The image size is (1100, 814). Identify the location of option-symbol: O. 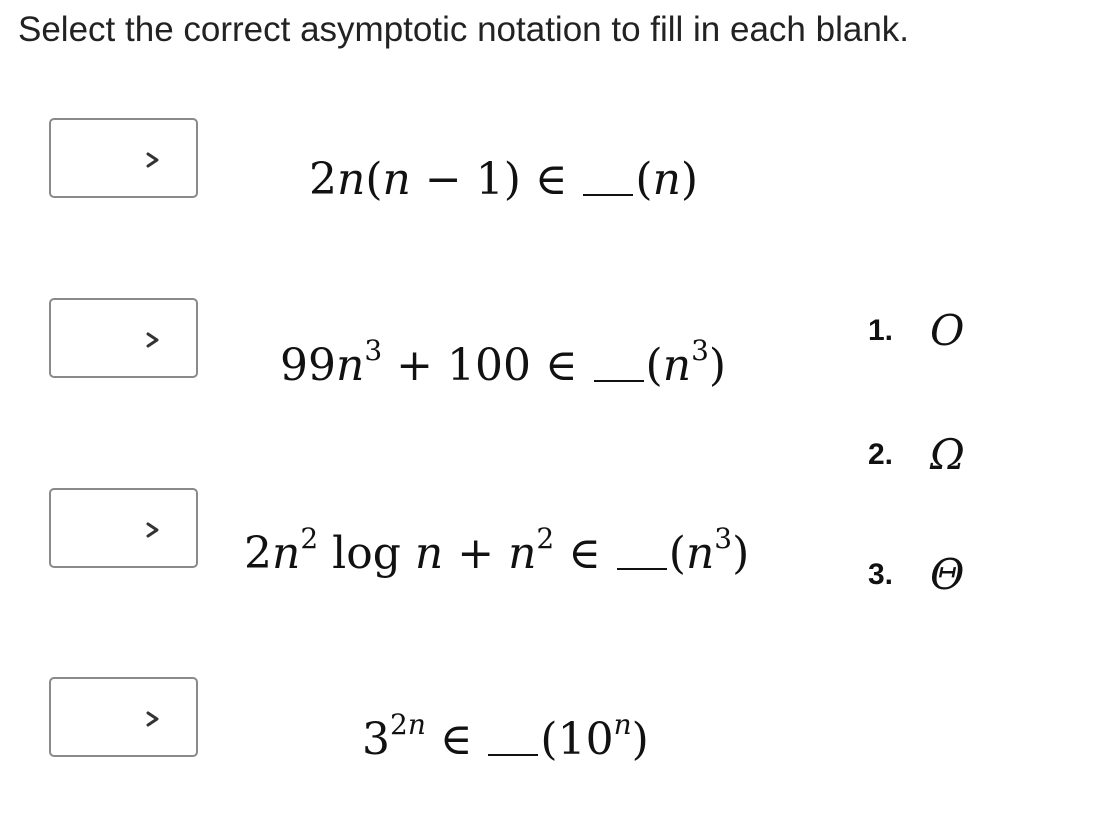
(947, 330).